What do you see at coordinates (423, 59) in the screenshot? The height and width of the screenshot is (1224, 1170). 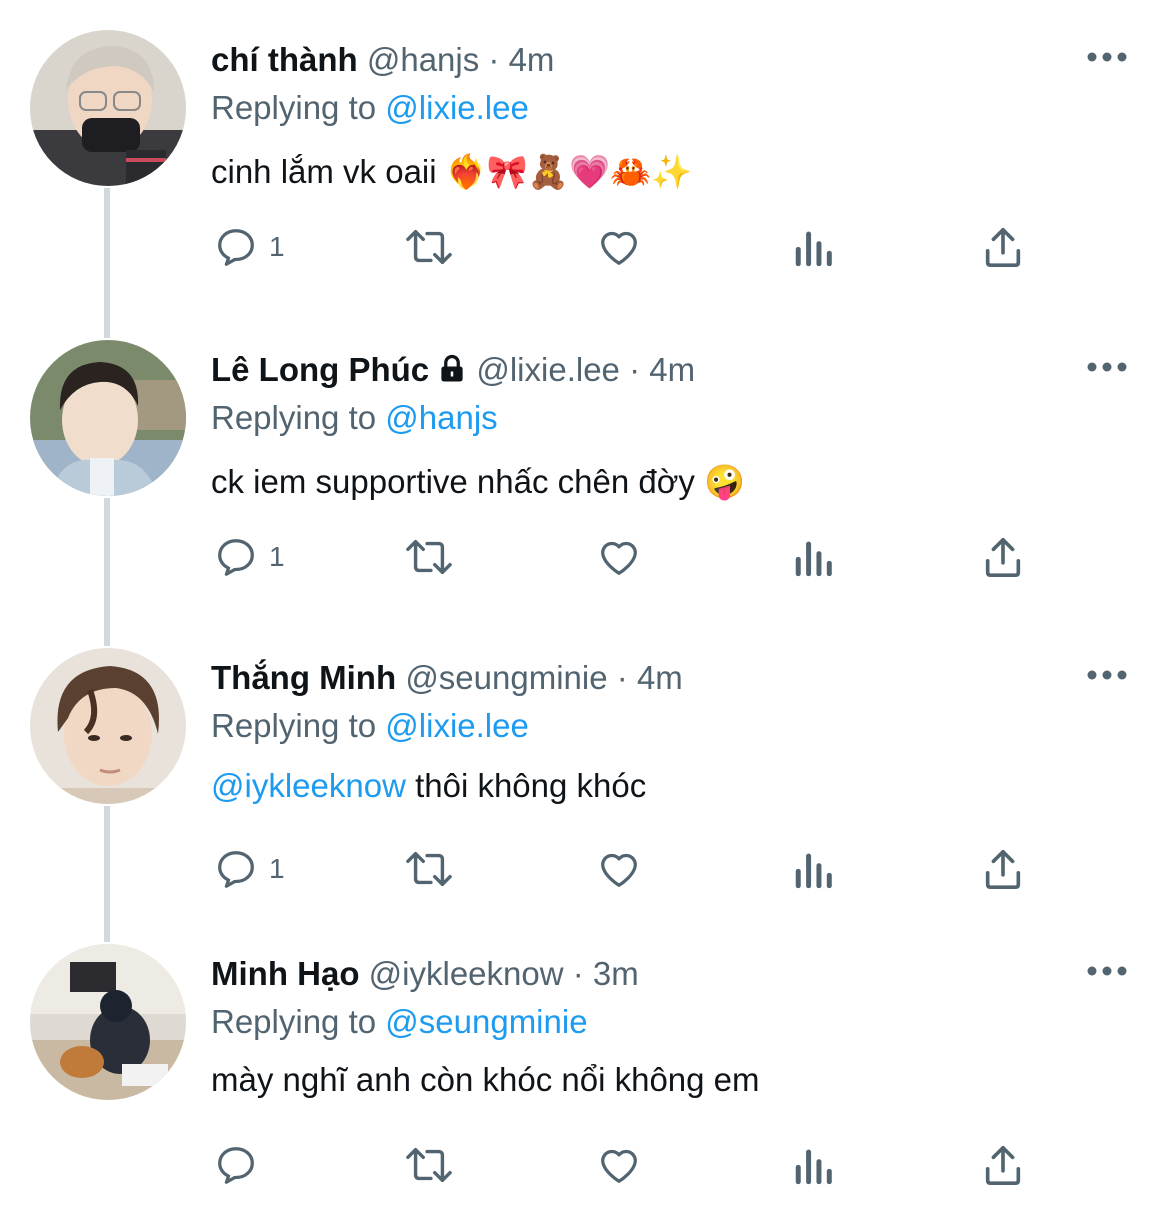 I see `username: @hanjs` at bounding box center [423, 59].